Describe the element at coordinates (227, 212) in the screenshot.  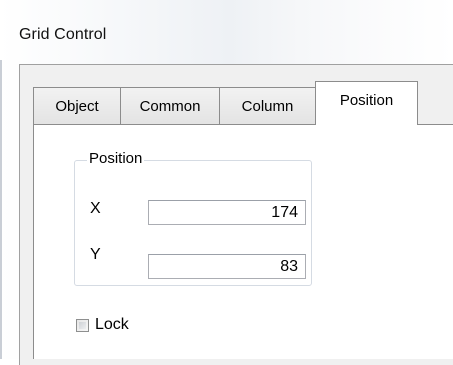
I see `x-position-input` at that location.